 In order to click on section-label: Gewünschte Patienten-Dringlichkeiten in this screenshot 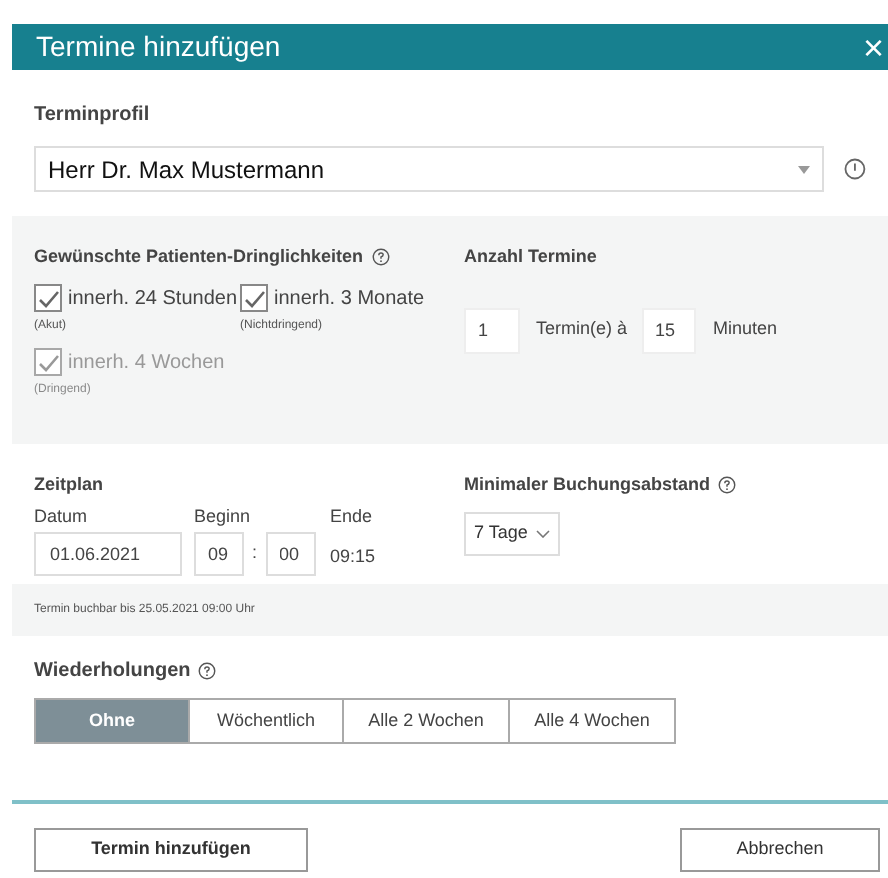, I will do `click(199, 257)`.